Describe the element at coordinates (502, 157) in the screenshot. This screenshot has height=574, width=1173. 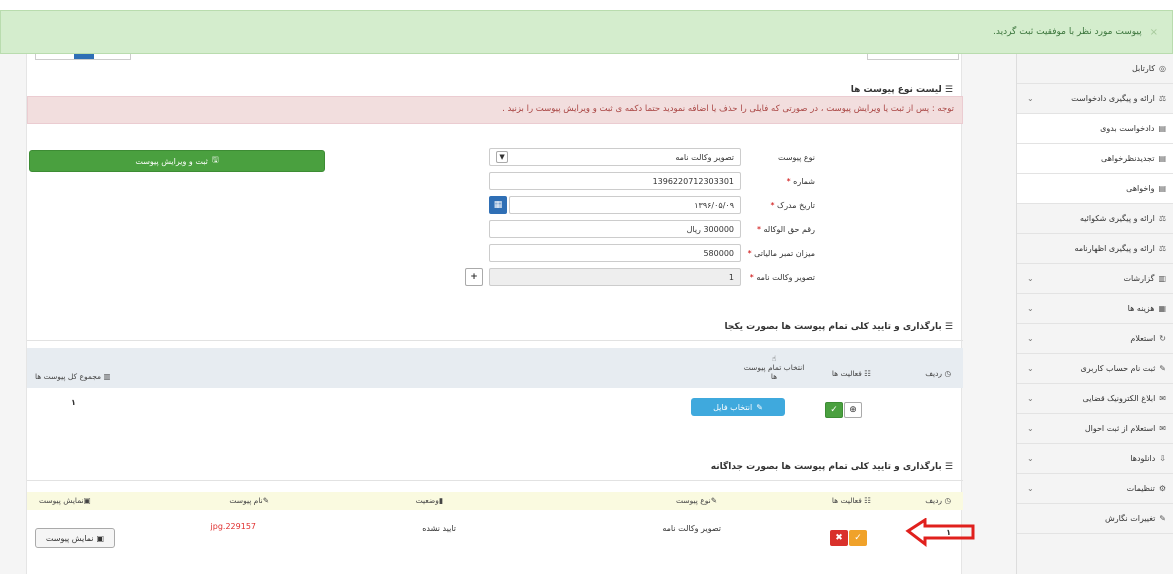
I see `chevron-down-icon: ▼` at that location.